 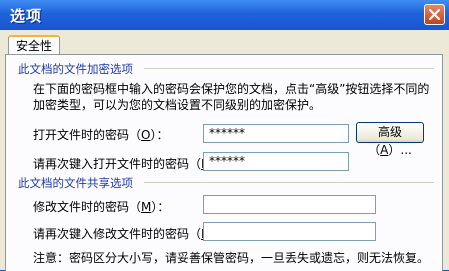 What do you see at coordinates (177, 105) in the screenshot?
I see `encrypt-description-line2: 加密类型，可以为您的文档设置不同级别的加密保护。` at bounding box center [177, 105].